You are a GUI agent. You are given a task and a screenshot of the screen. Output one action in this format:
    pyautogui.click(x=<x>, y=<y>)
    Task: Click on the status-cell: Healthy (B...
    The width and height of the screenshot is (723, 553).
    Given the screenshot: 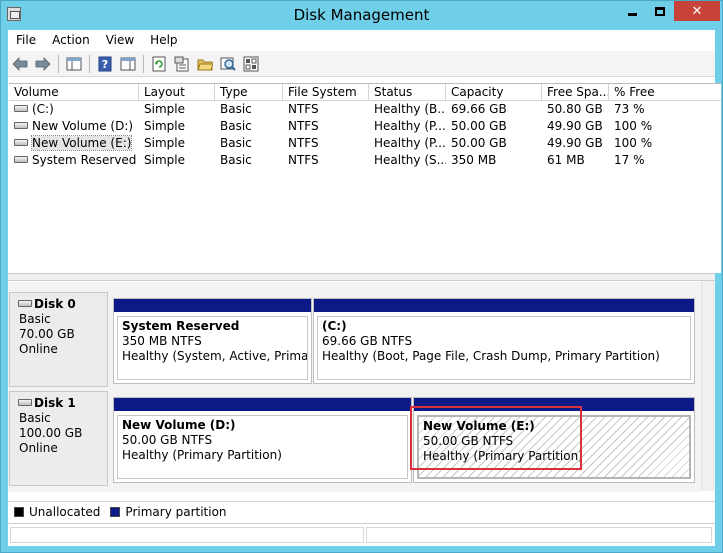 What is the action you would take?
    pyautogui.click(x=410, y=109)
    